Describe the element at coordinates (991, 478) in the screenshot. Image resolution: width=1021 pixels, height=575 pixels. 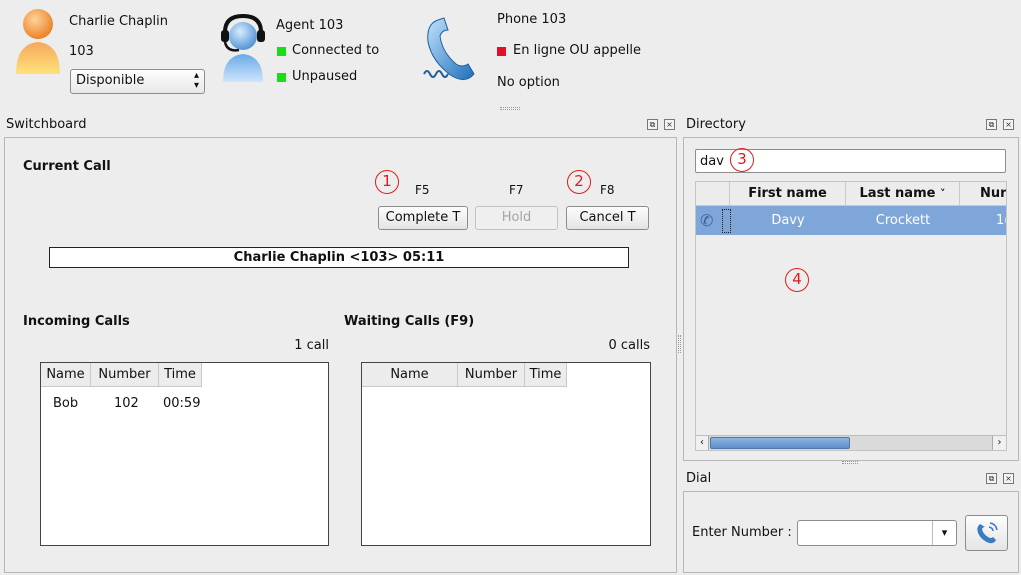
I see `dial-float-icon: ⧉` at that location.